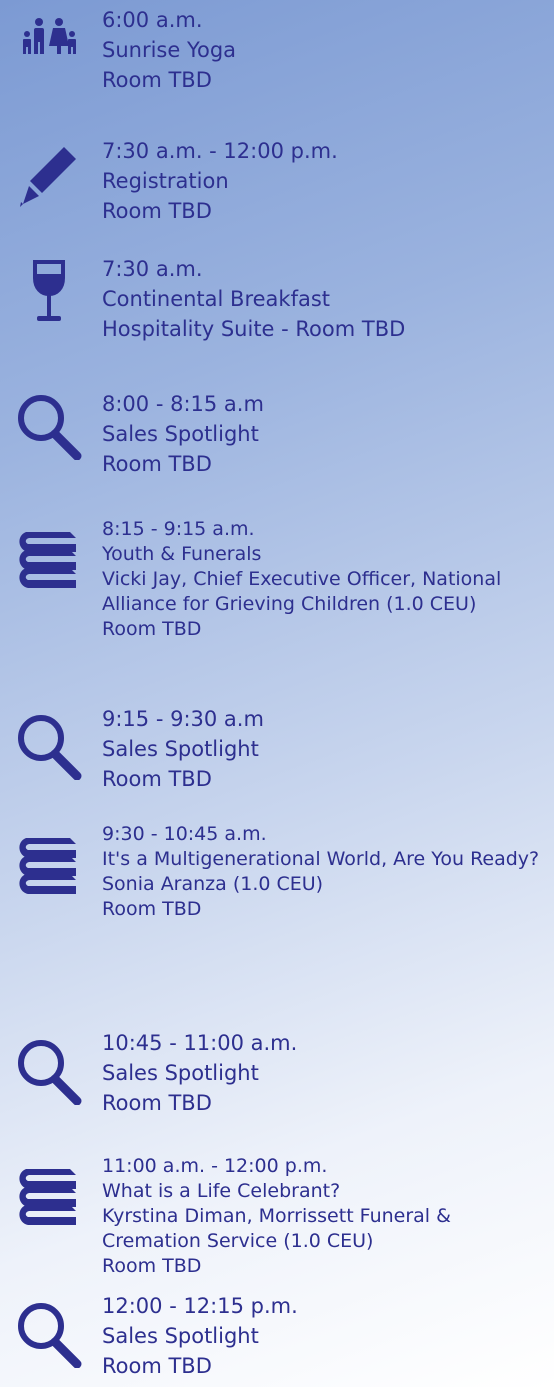  Describe the element at coordinates (182, 554) in the screenshot. I see `item-title: Youth & Funerals` at that location.